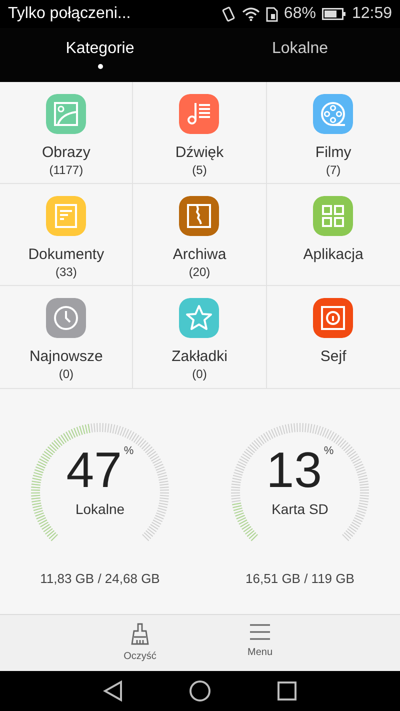  What do you see at coordinates (66, 254) in the screenshot?
I see `category-label: Dokumenty` at bounding box center [66, 254].